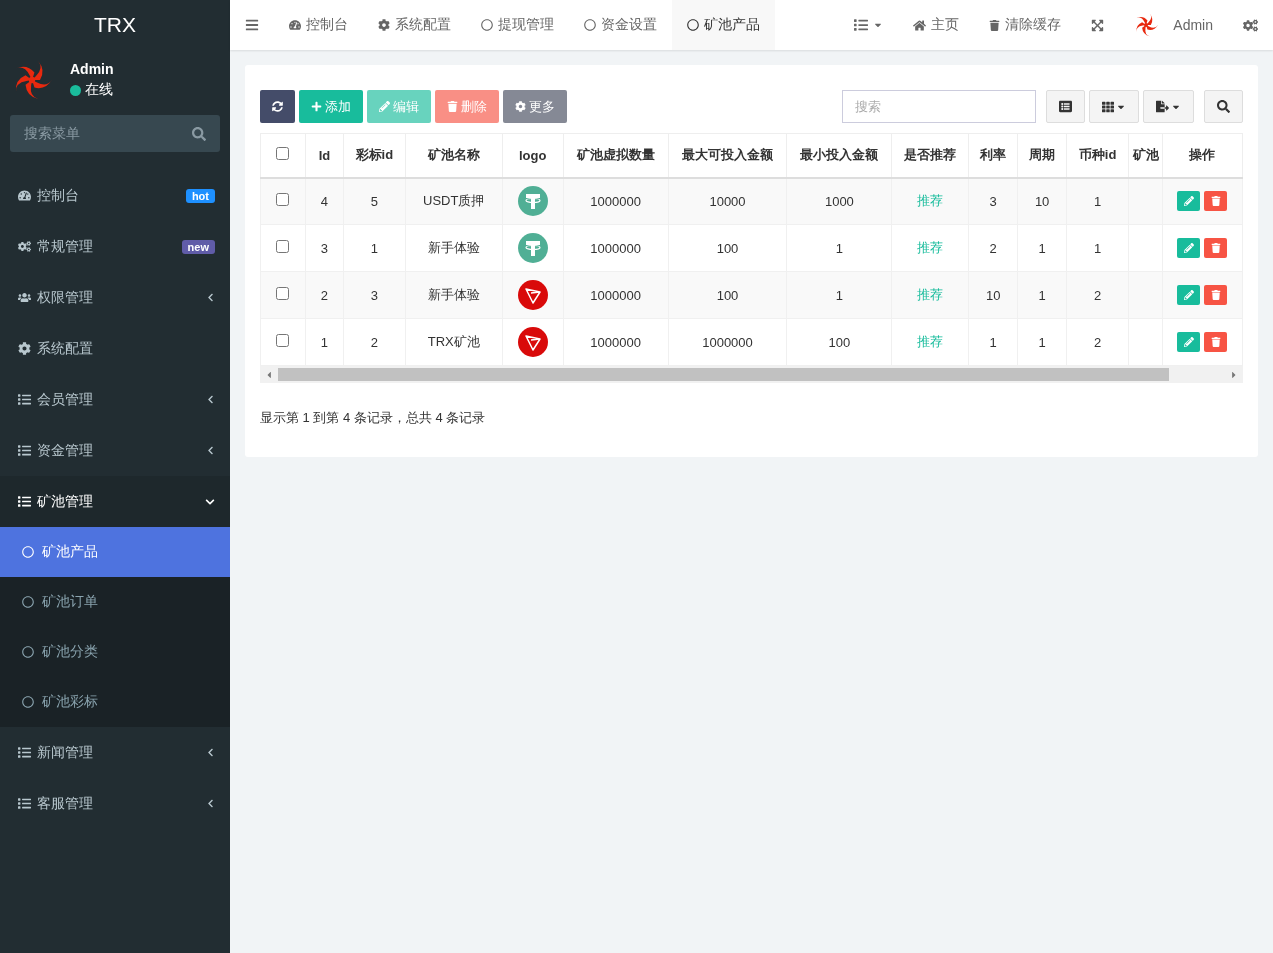 This screenshot has height=953, width=1273. Describe the element at coordinates (115, 752) in the screenshot. I see `sidebar-item: 新闻管理` at that location.